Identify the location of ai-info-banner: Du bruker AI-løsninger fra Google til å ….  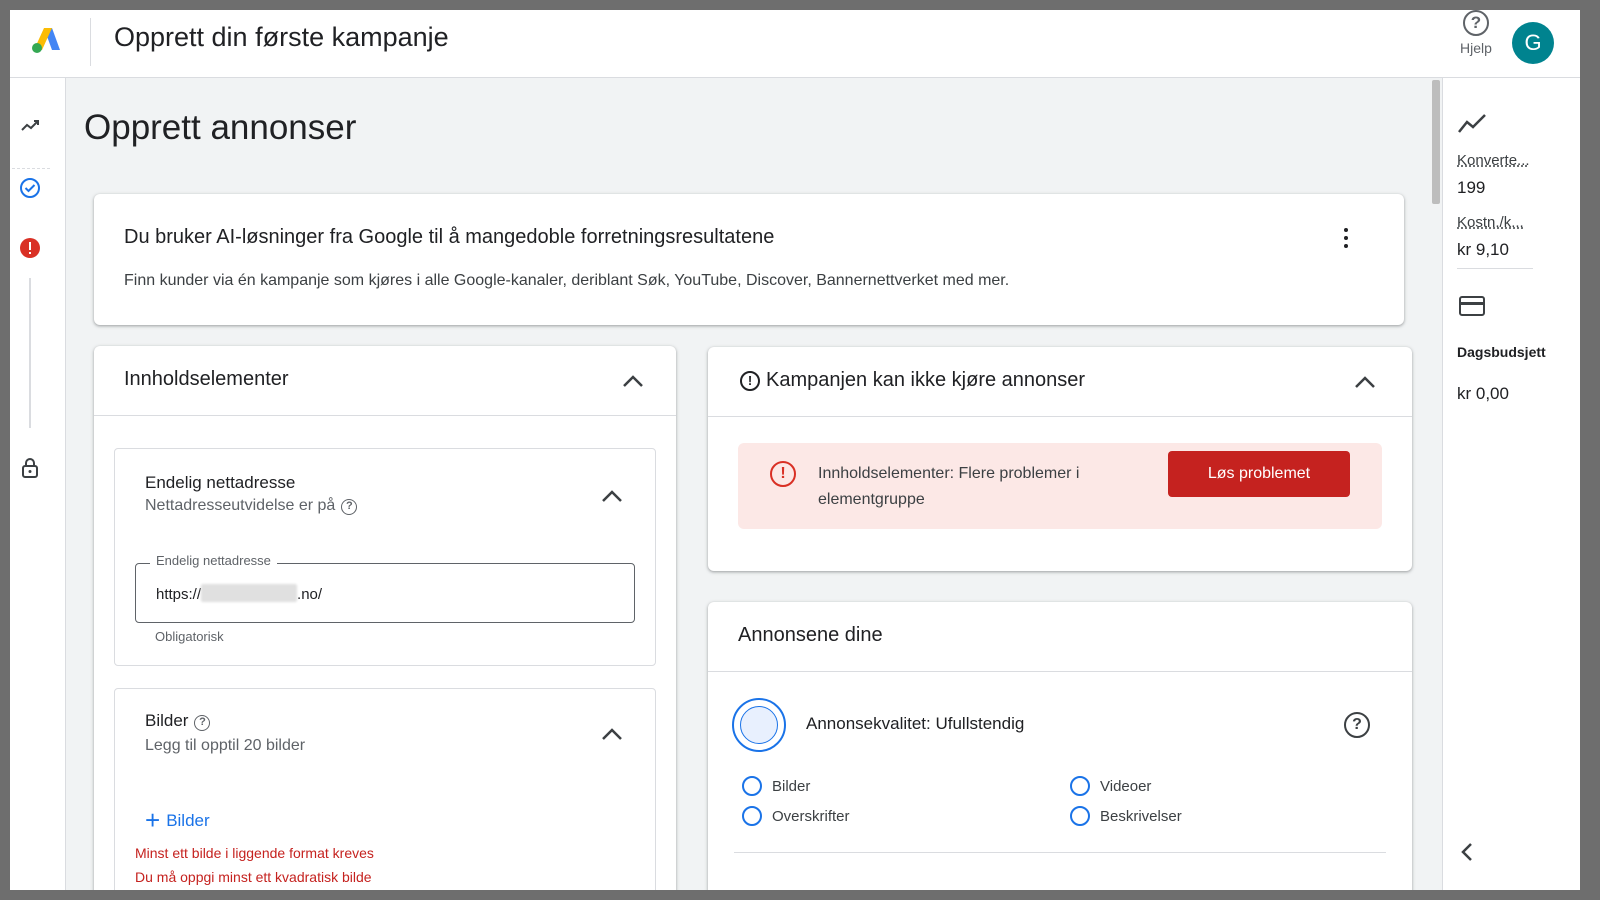
(749, 259).